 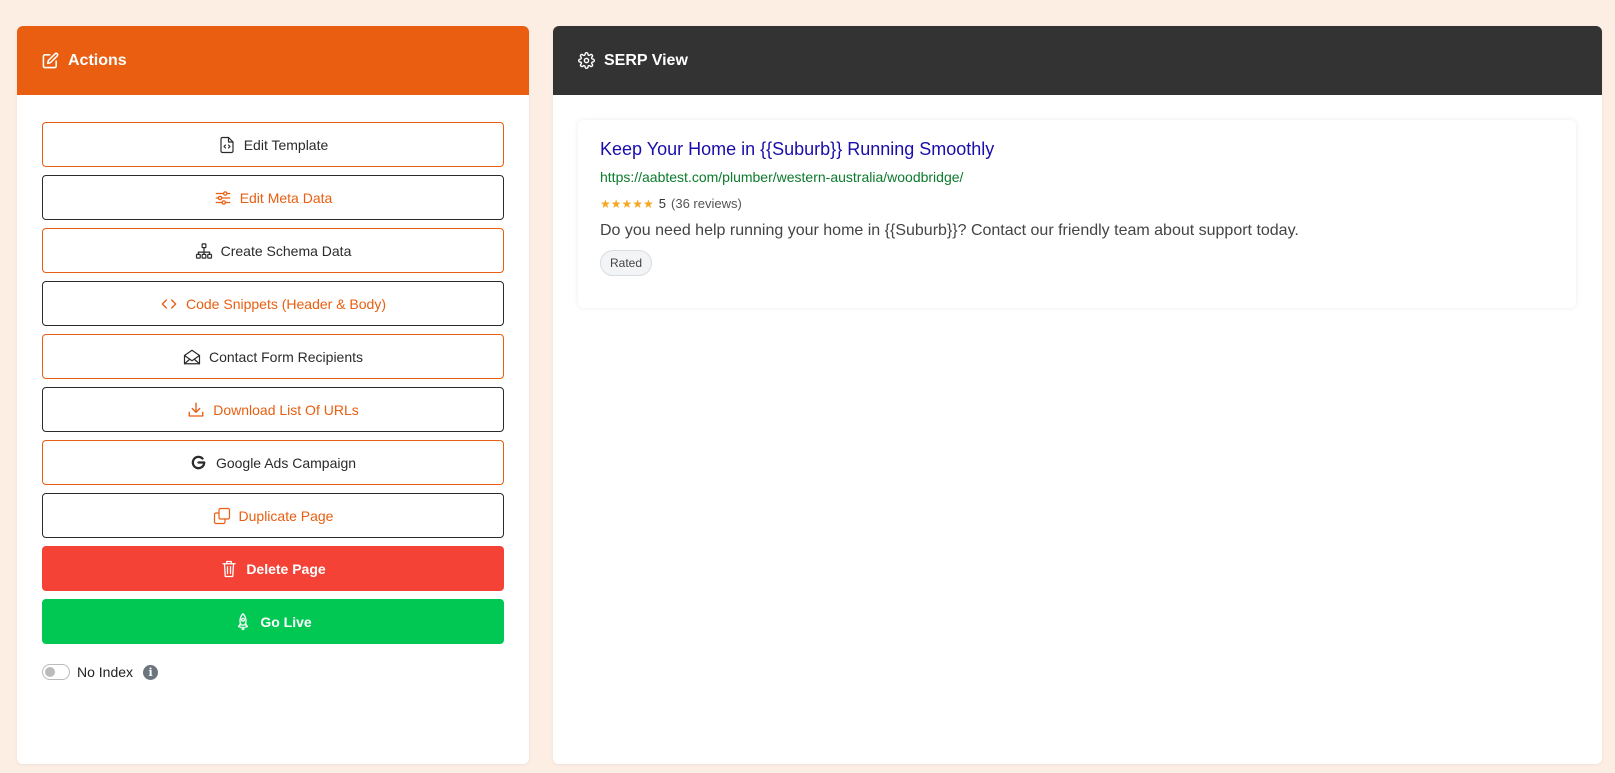 I want to click on delete-page-button: Delete Page, so click(x=273, y=568).